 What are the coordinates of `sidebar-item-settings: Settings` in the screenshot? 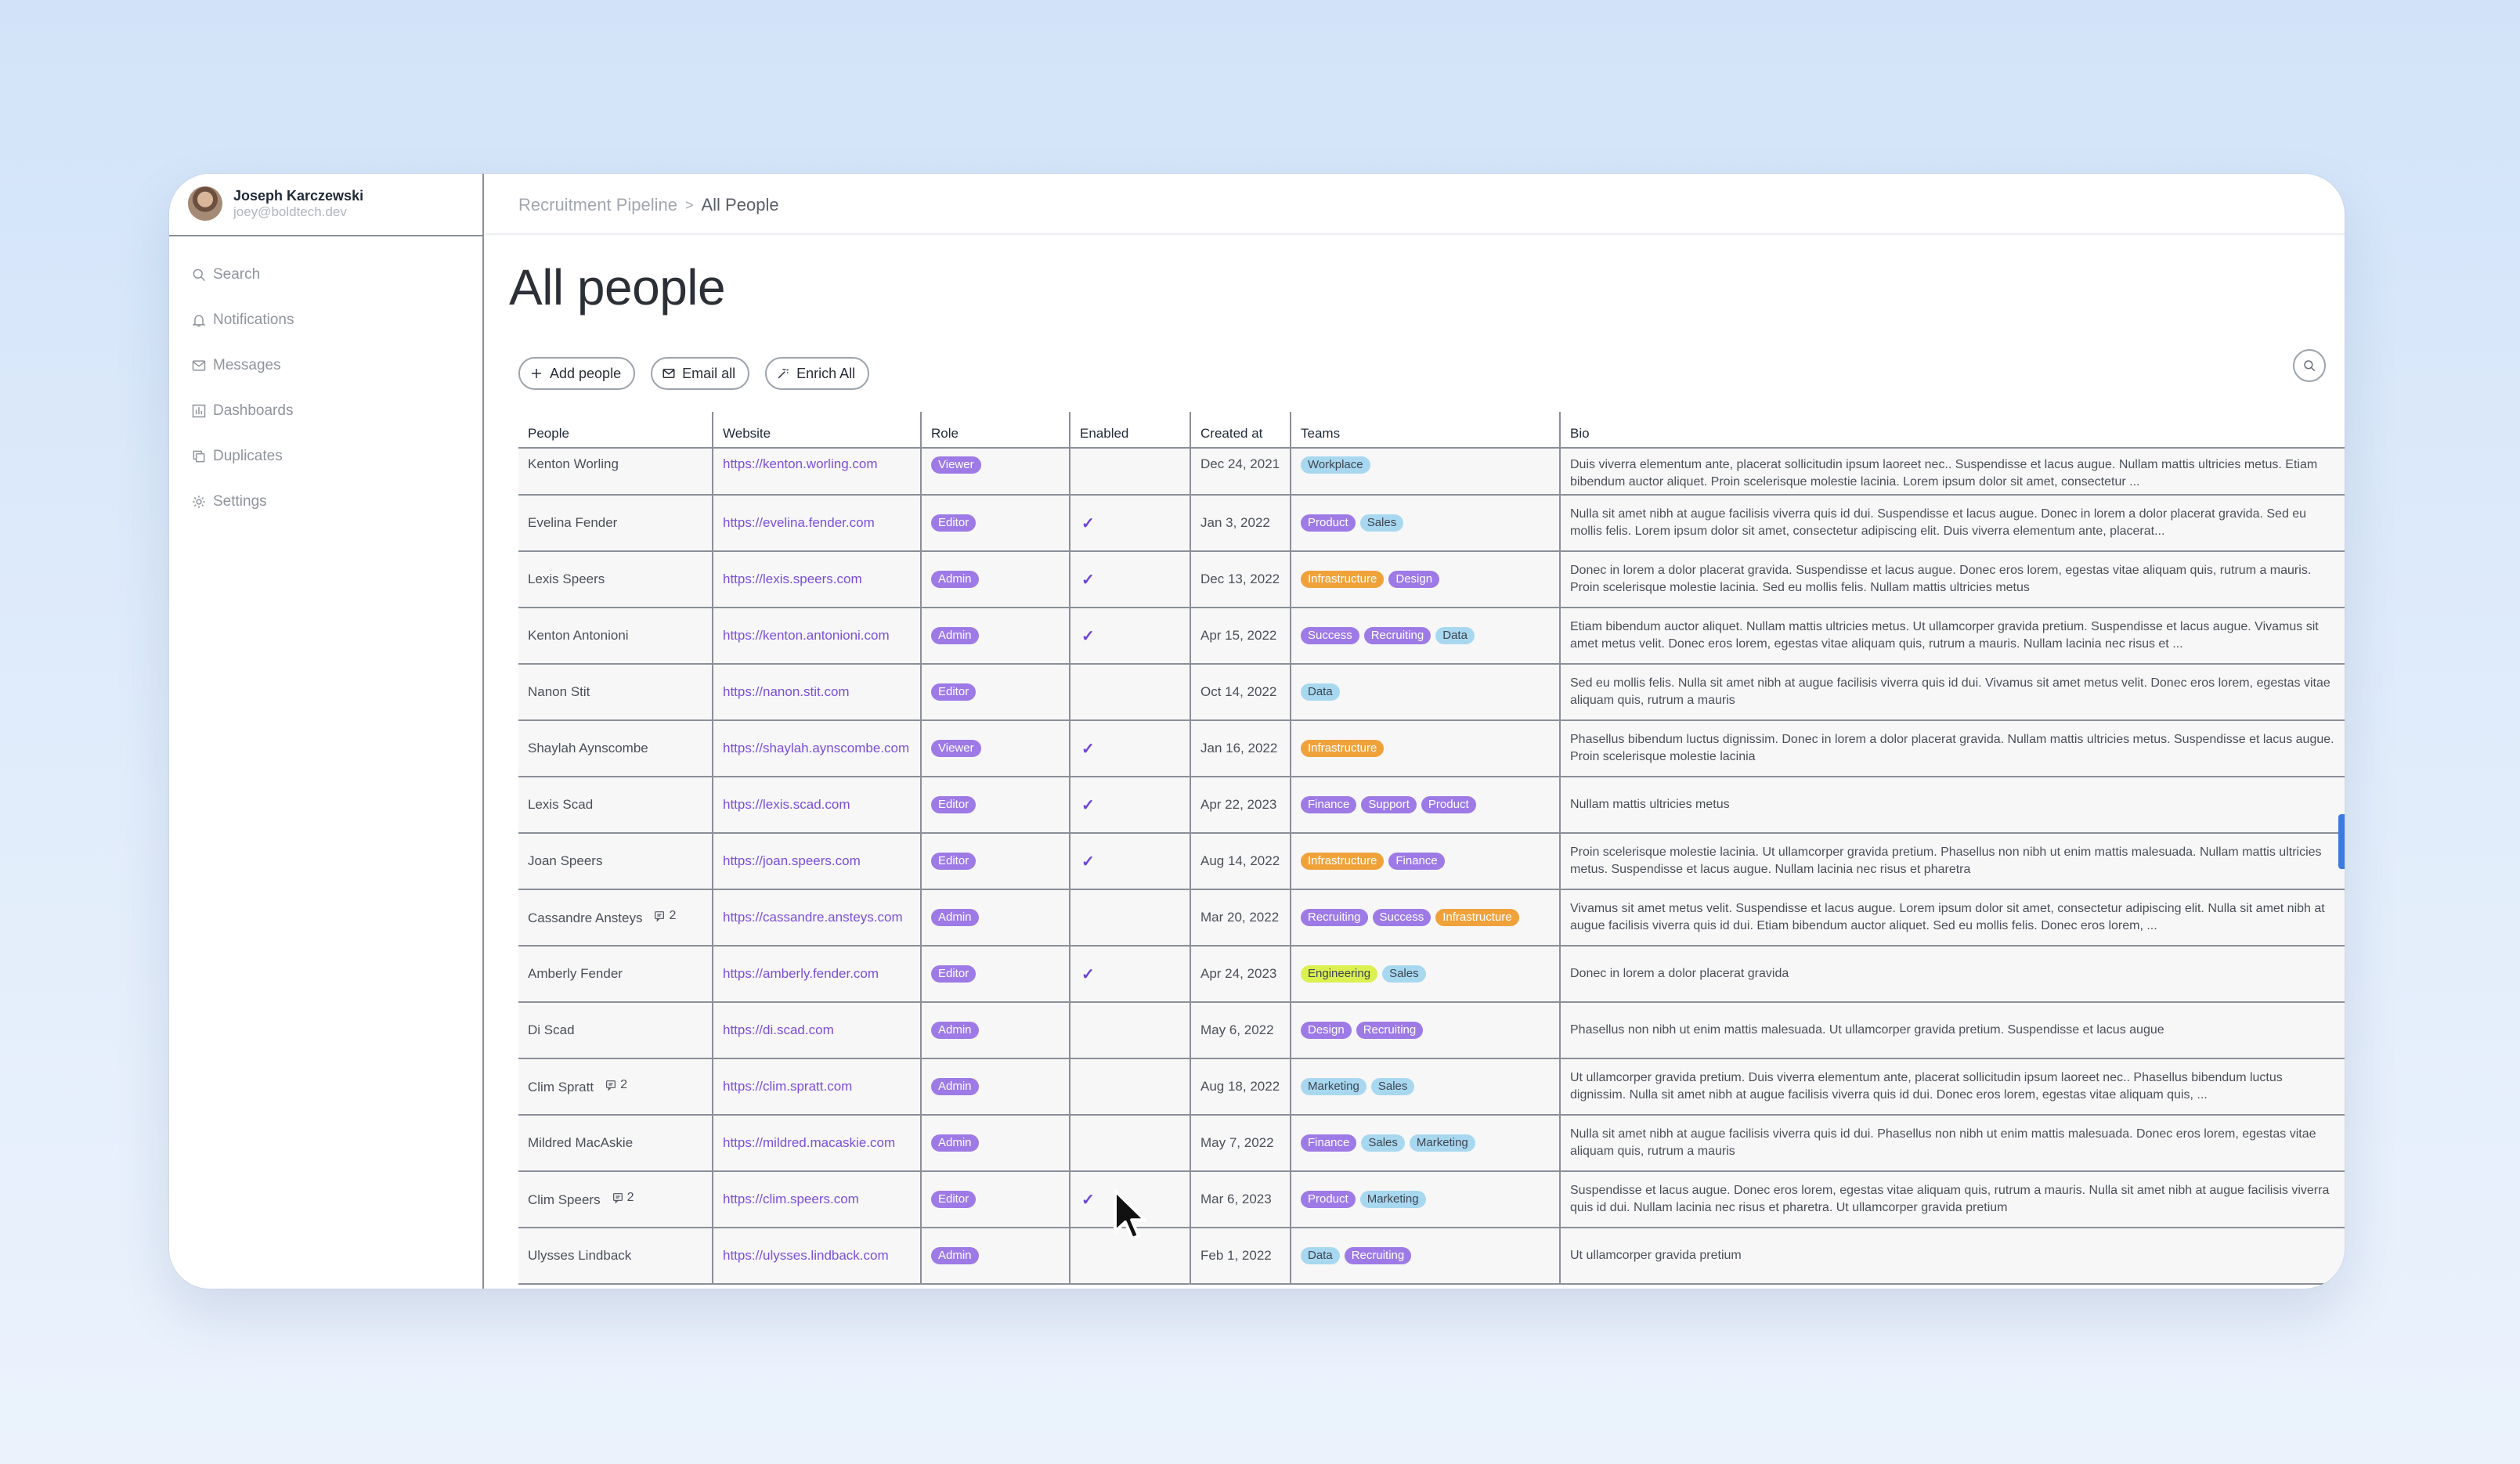 It's located at (242, 502).